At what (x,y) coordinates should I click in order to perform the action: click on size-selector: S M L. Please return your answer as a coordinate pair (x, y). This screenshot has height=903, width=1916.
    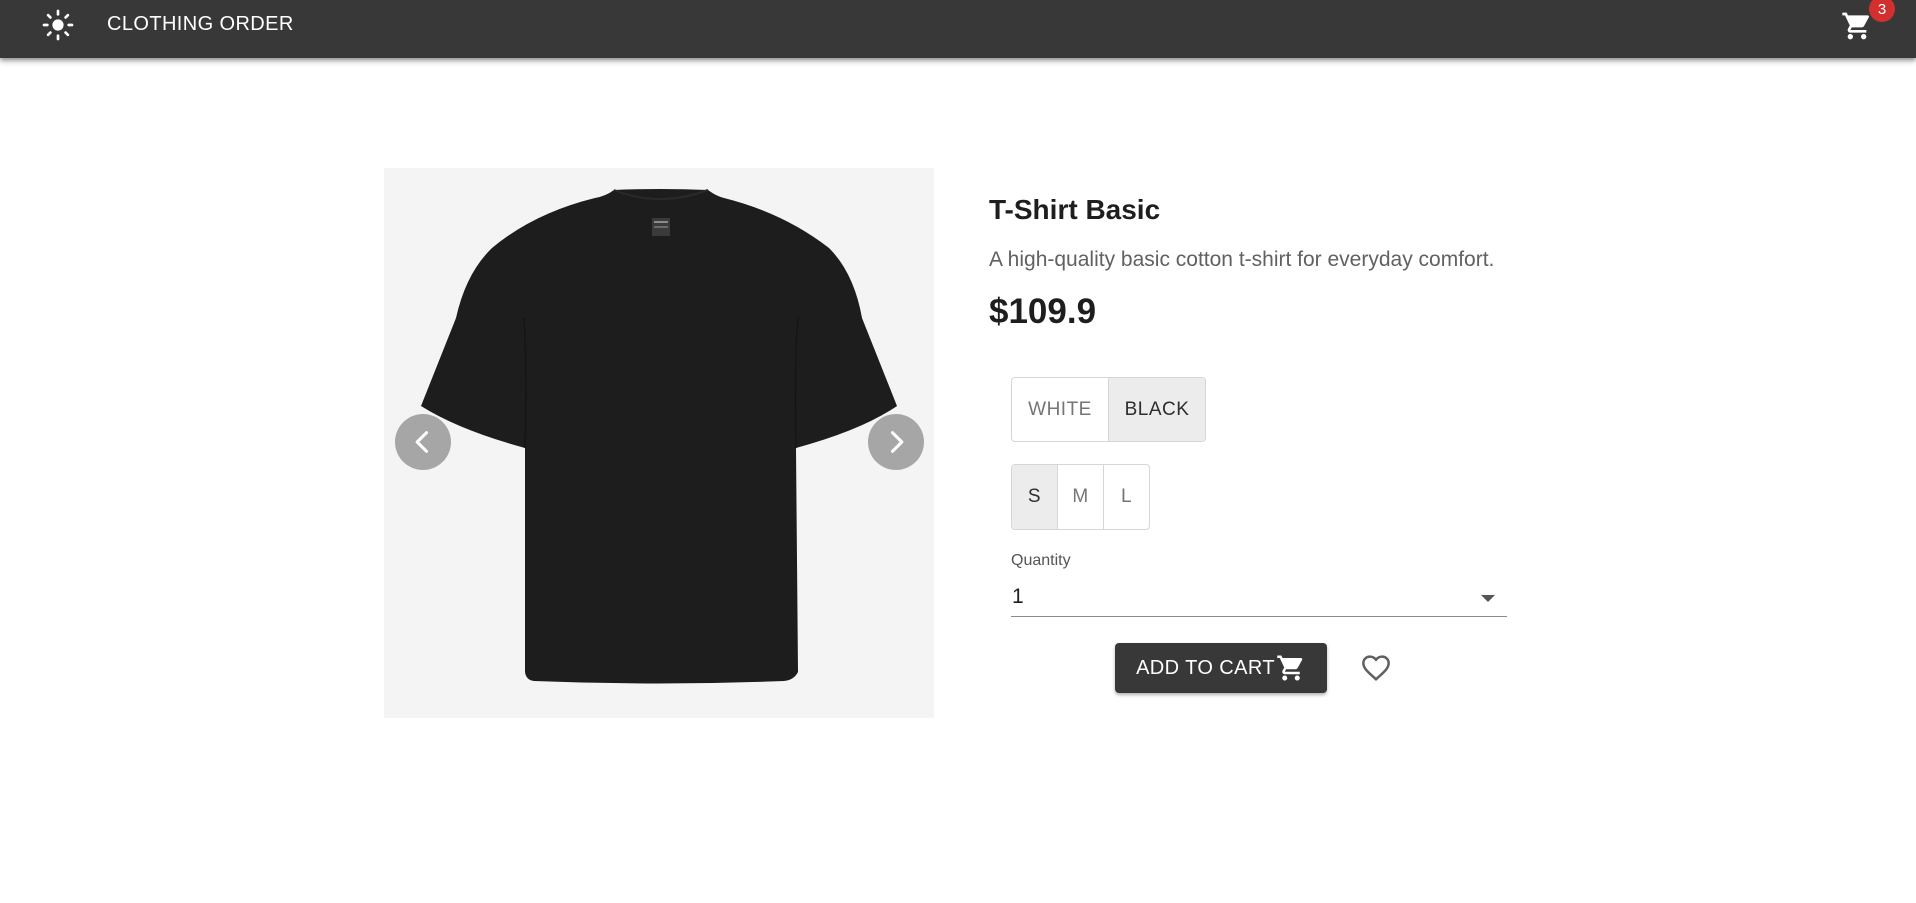
    Looking at the image, I should click on (1080, 497).